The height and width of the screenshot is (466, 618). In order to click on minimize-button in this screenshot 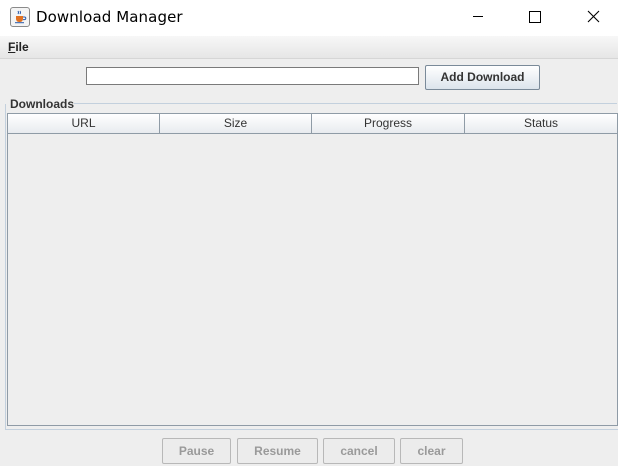, I will do `click(478, 17)`.